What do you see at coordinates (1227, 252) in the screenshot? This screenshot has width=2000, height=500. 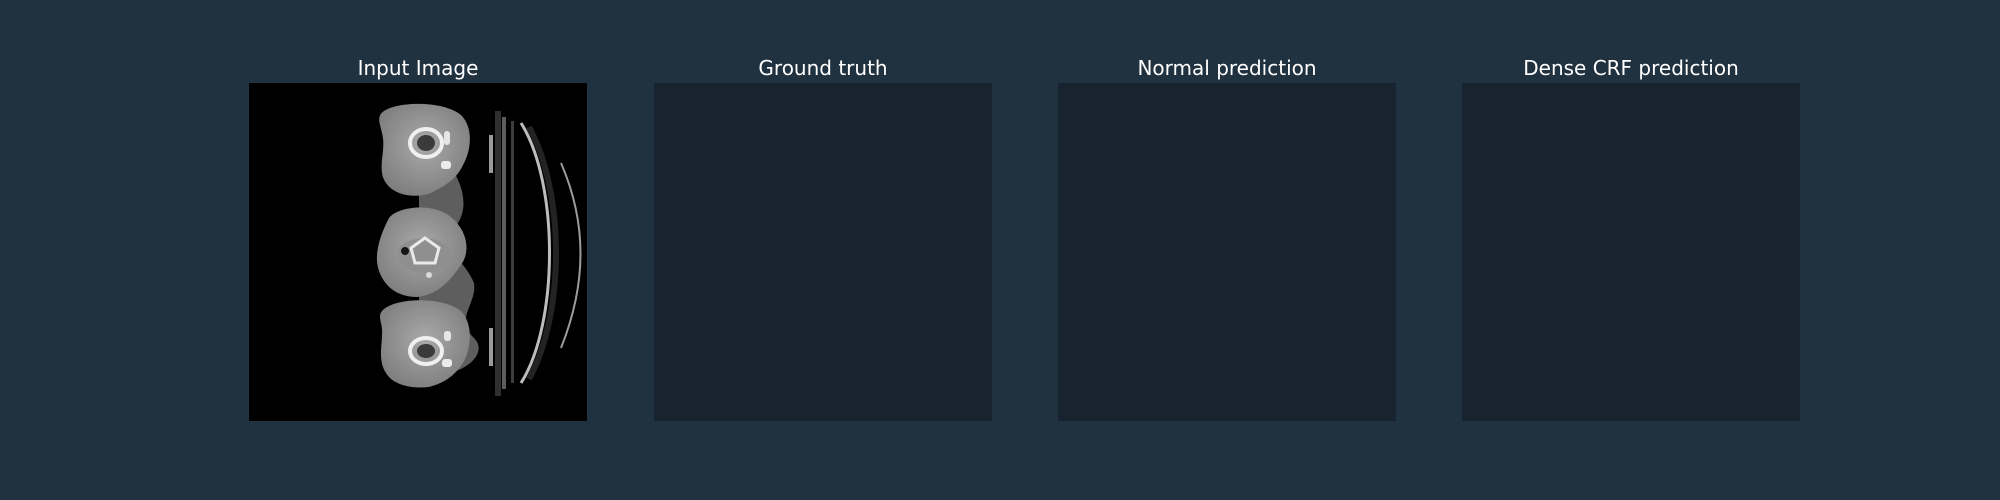 I see `normal-prediction-panel` at bounding box center [1227, 252].